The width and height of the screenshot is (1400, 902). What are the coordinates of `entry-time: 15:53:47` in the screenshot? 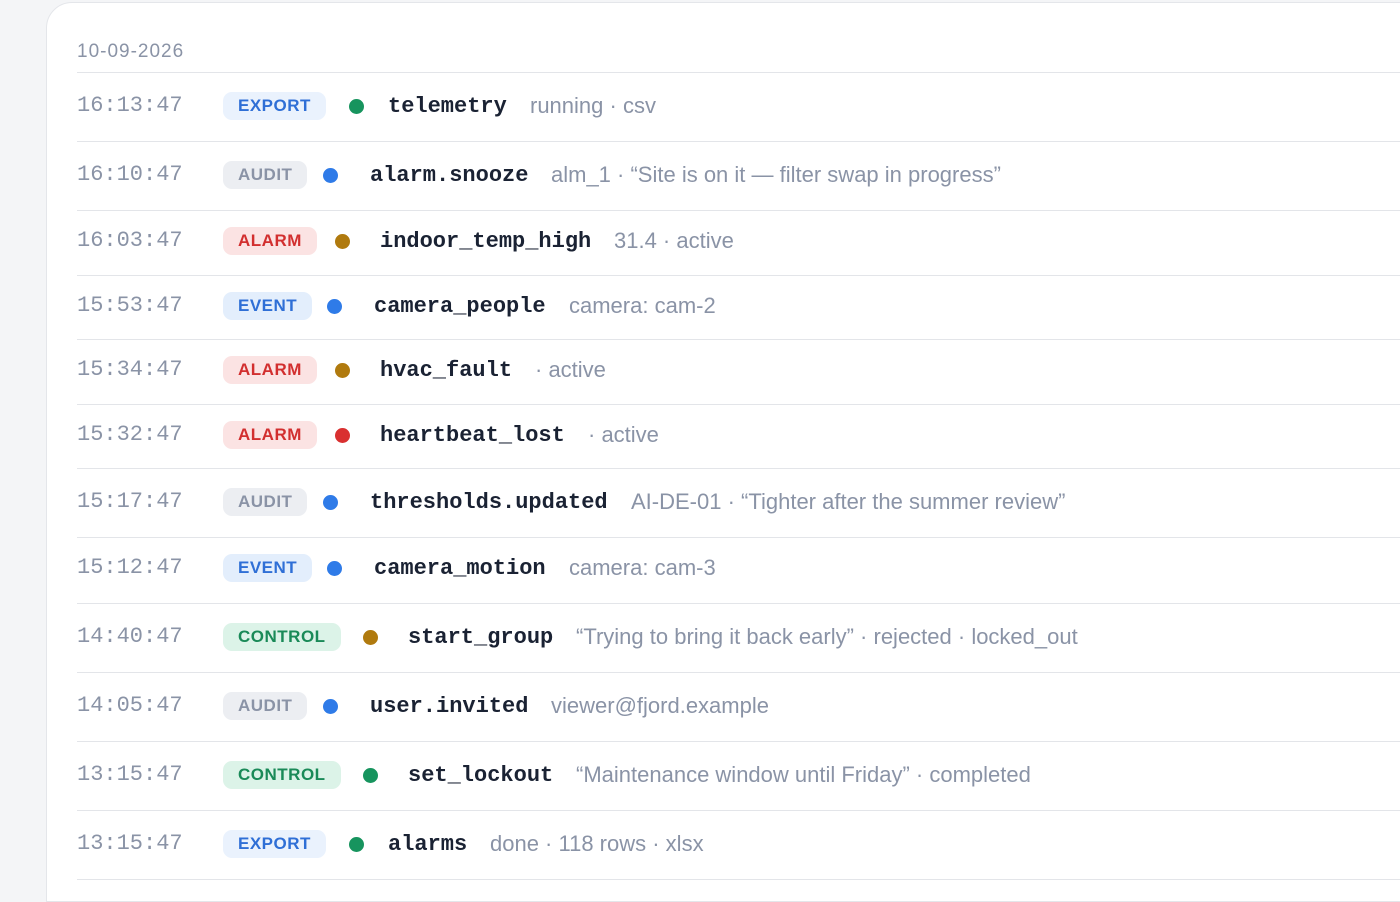 It's located at (130, 305).